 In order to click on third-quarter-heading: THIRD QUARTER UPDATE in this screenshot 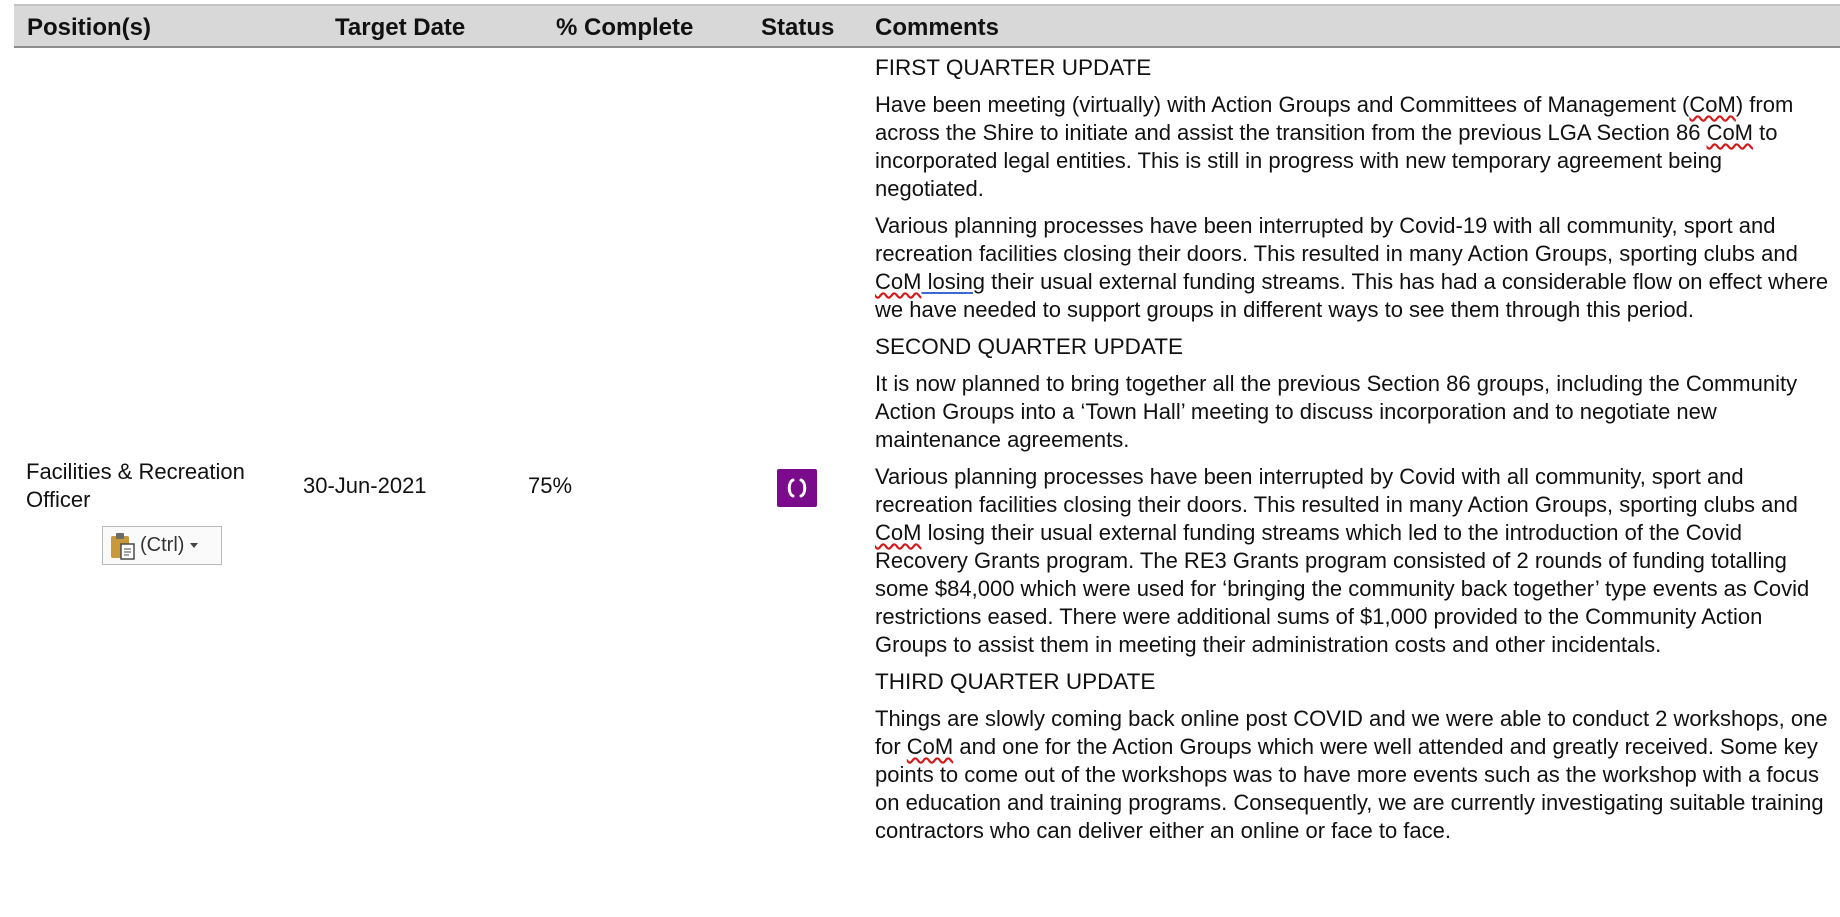, I will do `click(1015, 681)`.